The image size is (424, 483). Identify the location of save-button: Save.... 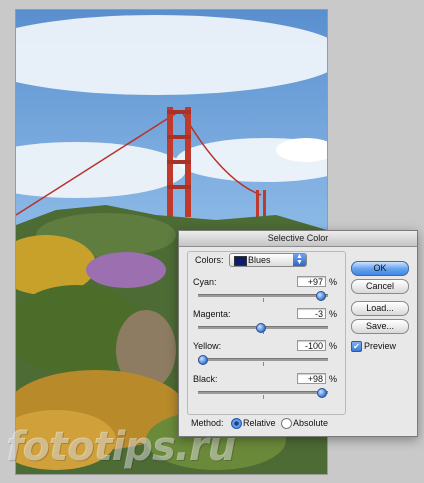
(380, 326).